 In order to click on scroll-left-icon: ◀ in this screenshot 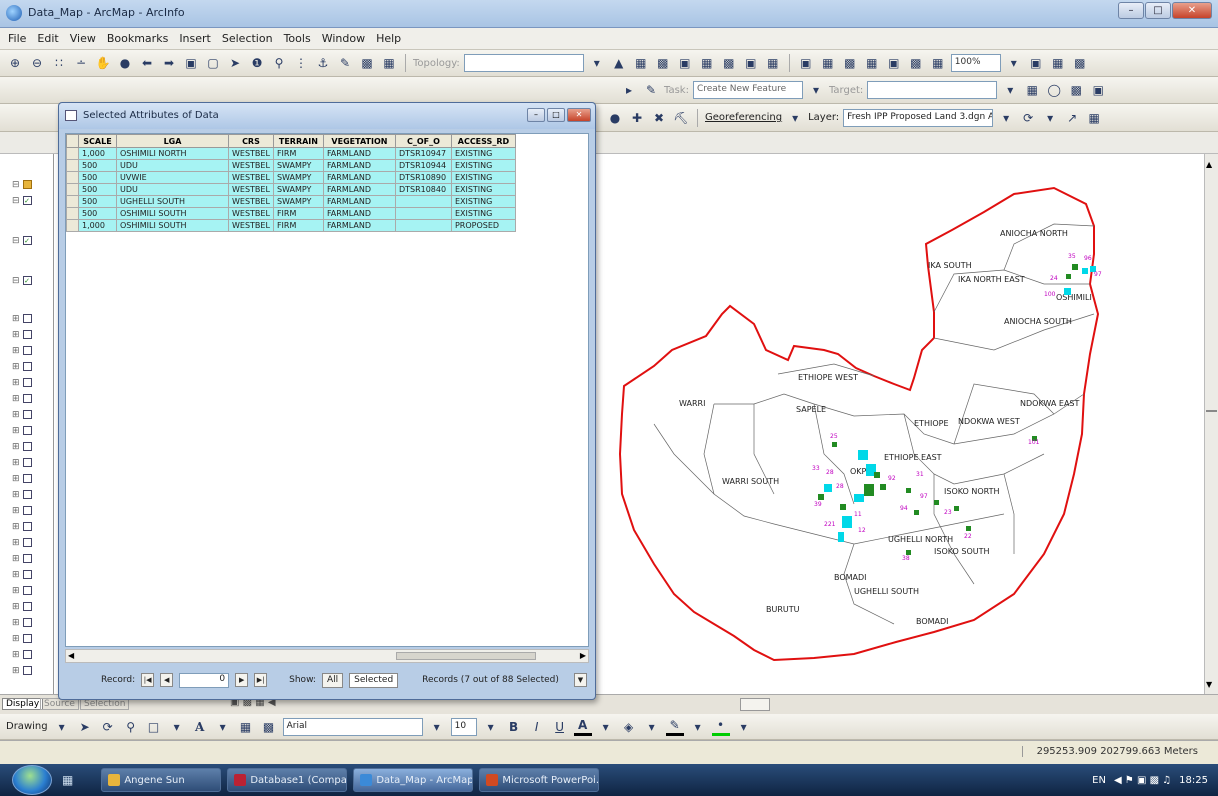, I will do `click(71, 655)`.